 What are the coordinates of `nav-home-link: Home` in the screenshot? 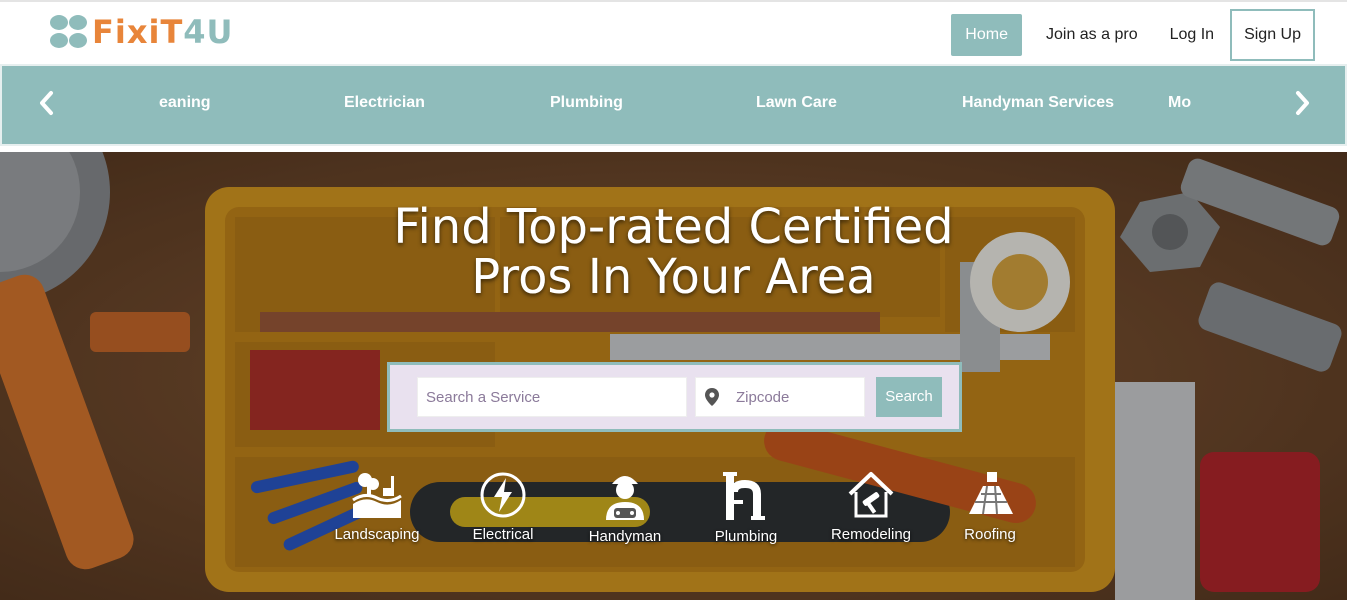 It's located at (986, 35).